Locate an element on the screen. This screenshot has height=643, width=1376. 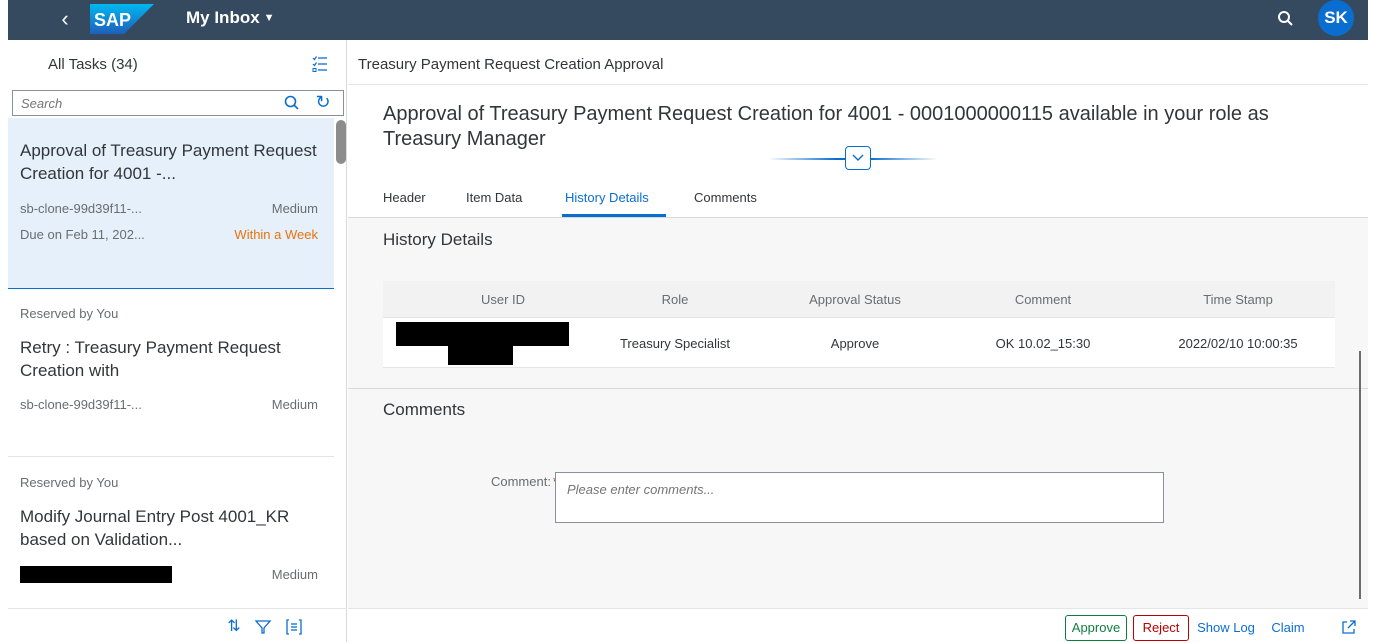
caret-down-icon: ▼ is located at coordinates (269, 18).